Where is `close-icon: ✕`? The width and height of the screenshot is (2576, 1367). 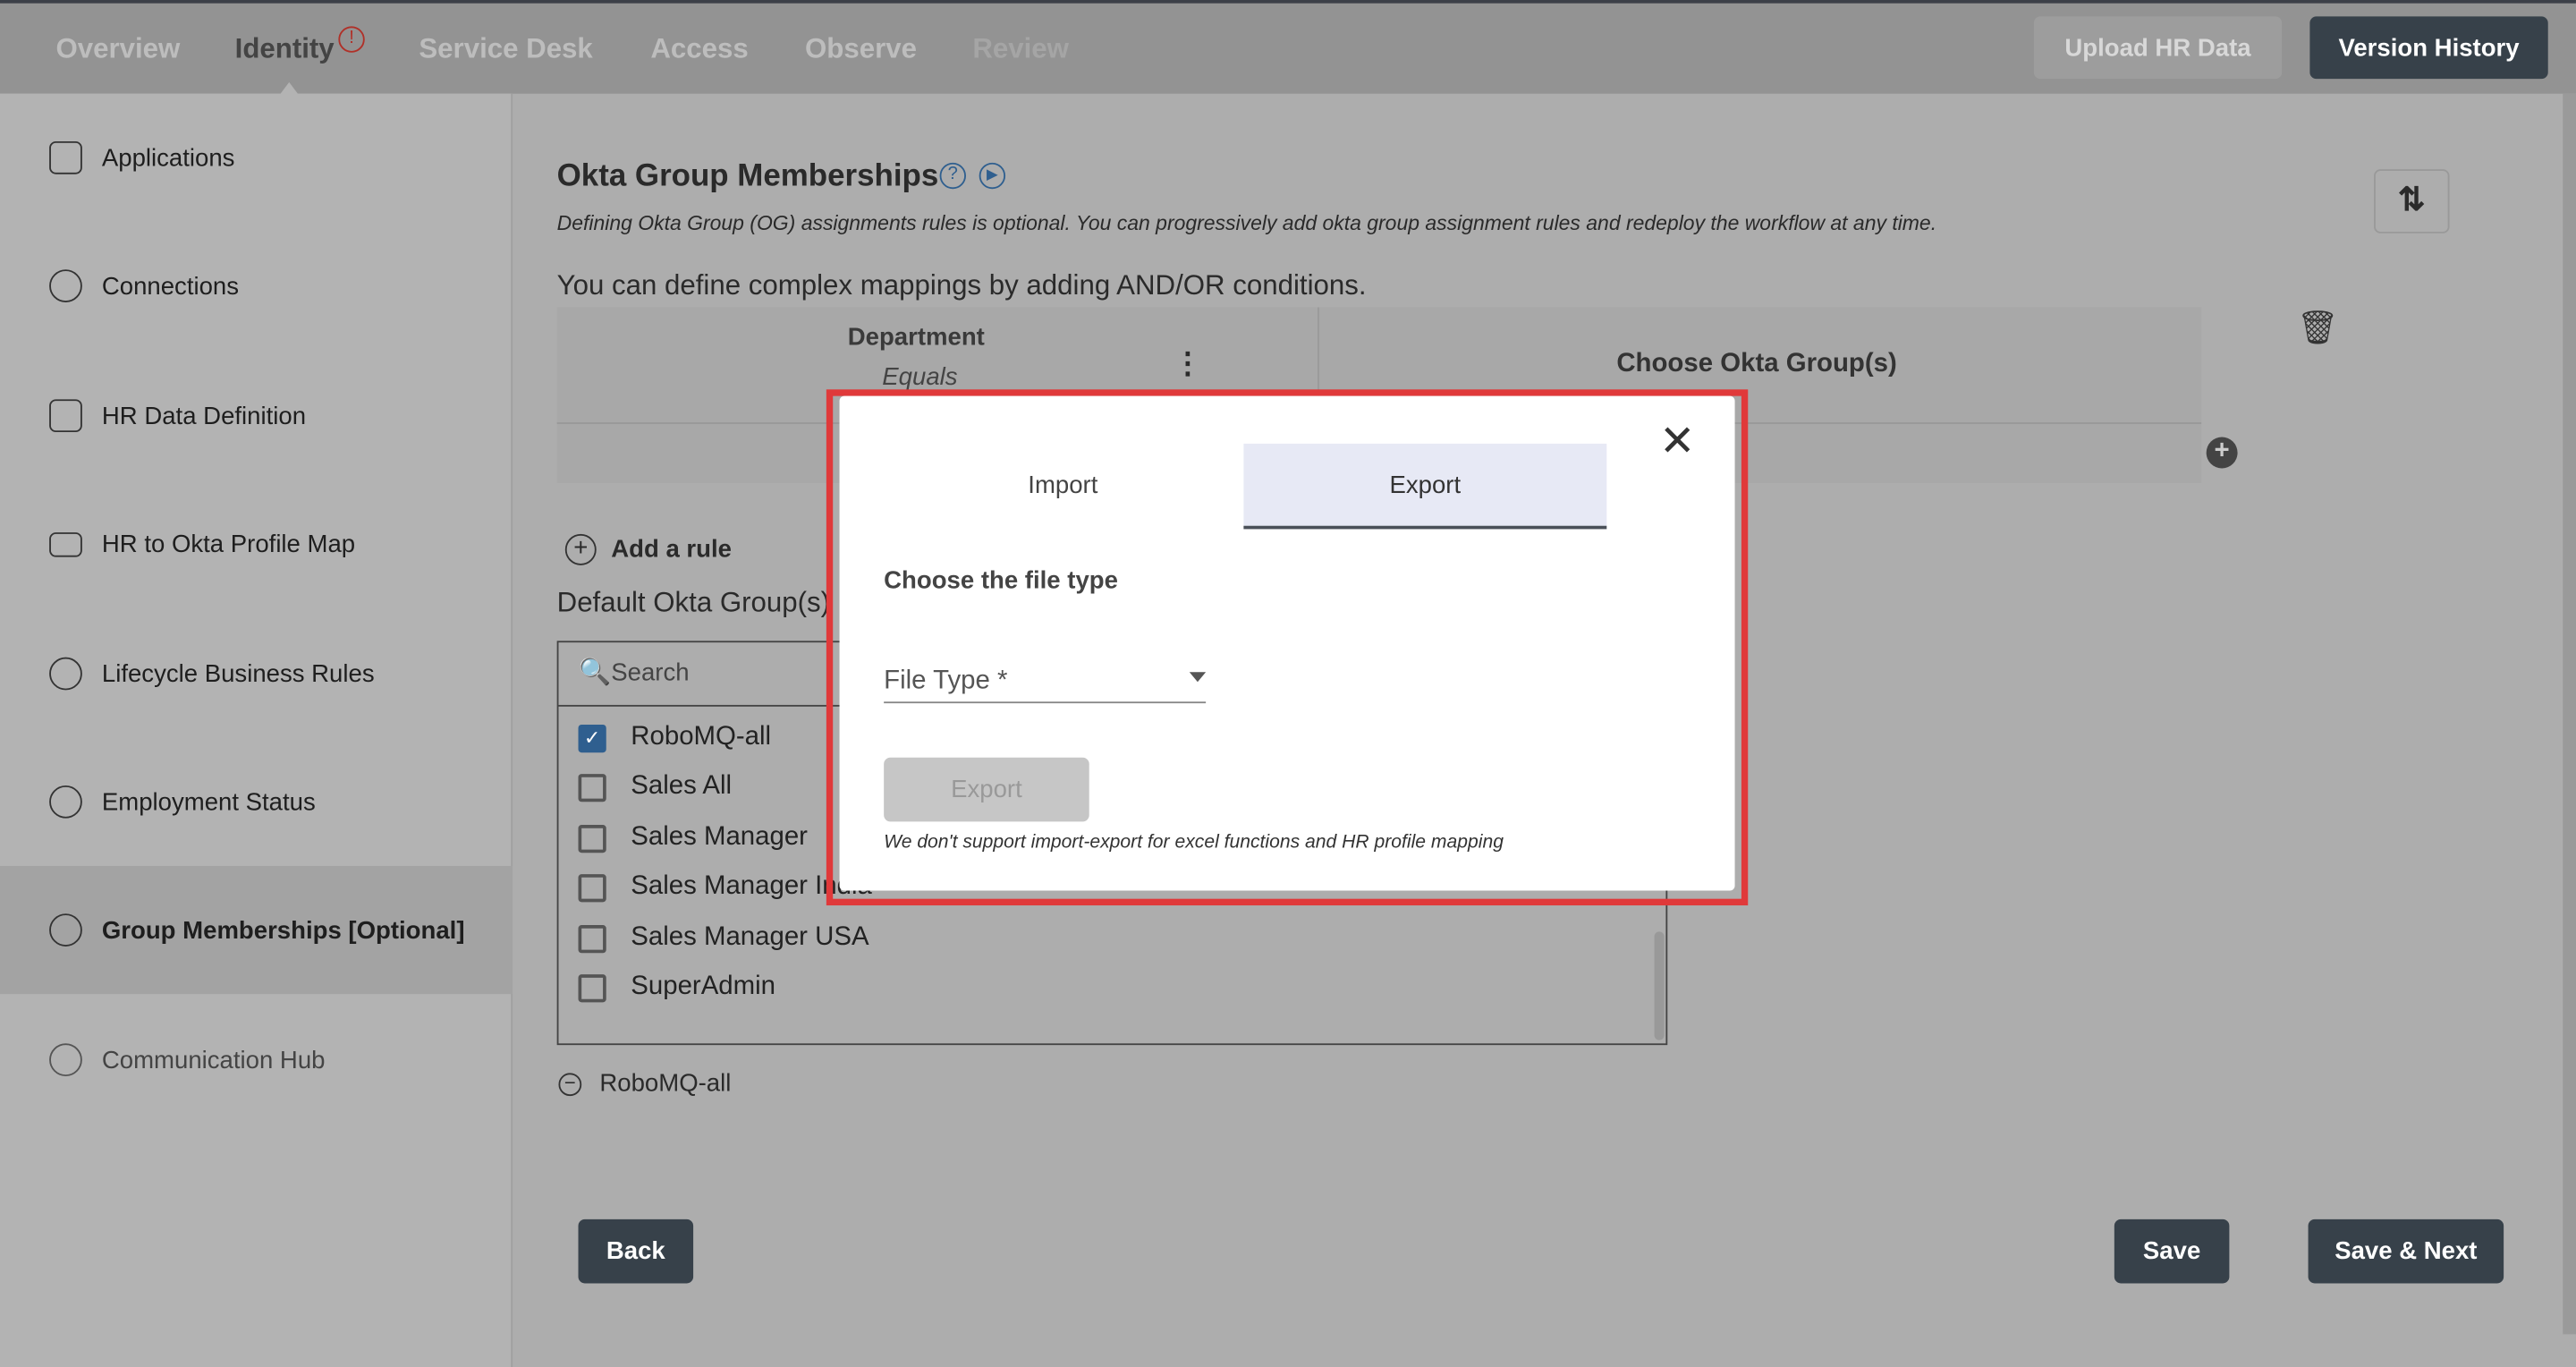 close-icon: ✕ is located at coordinates (1677, 441).